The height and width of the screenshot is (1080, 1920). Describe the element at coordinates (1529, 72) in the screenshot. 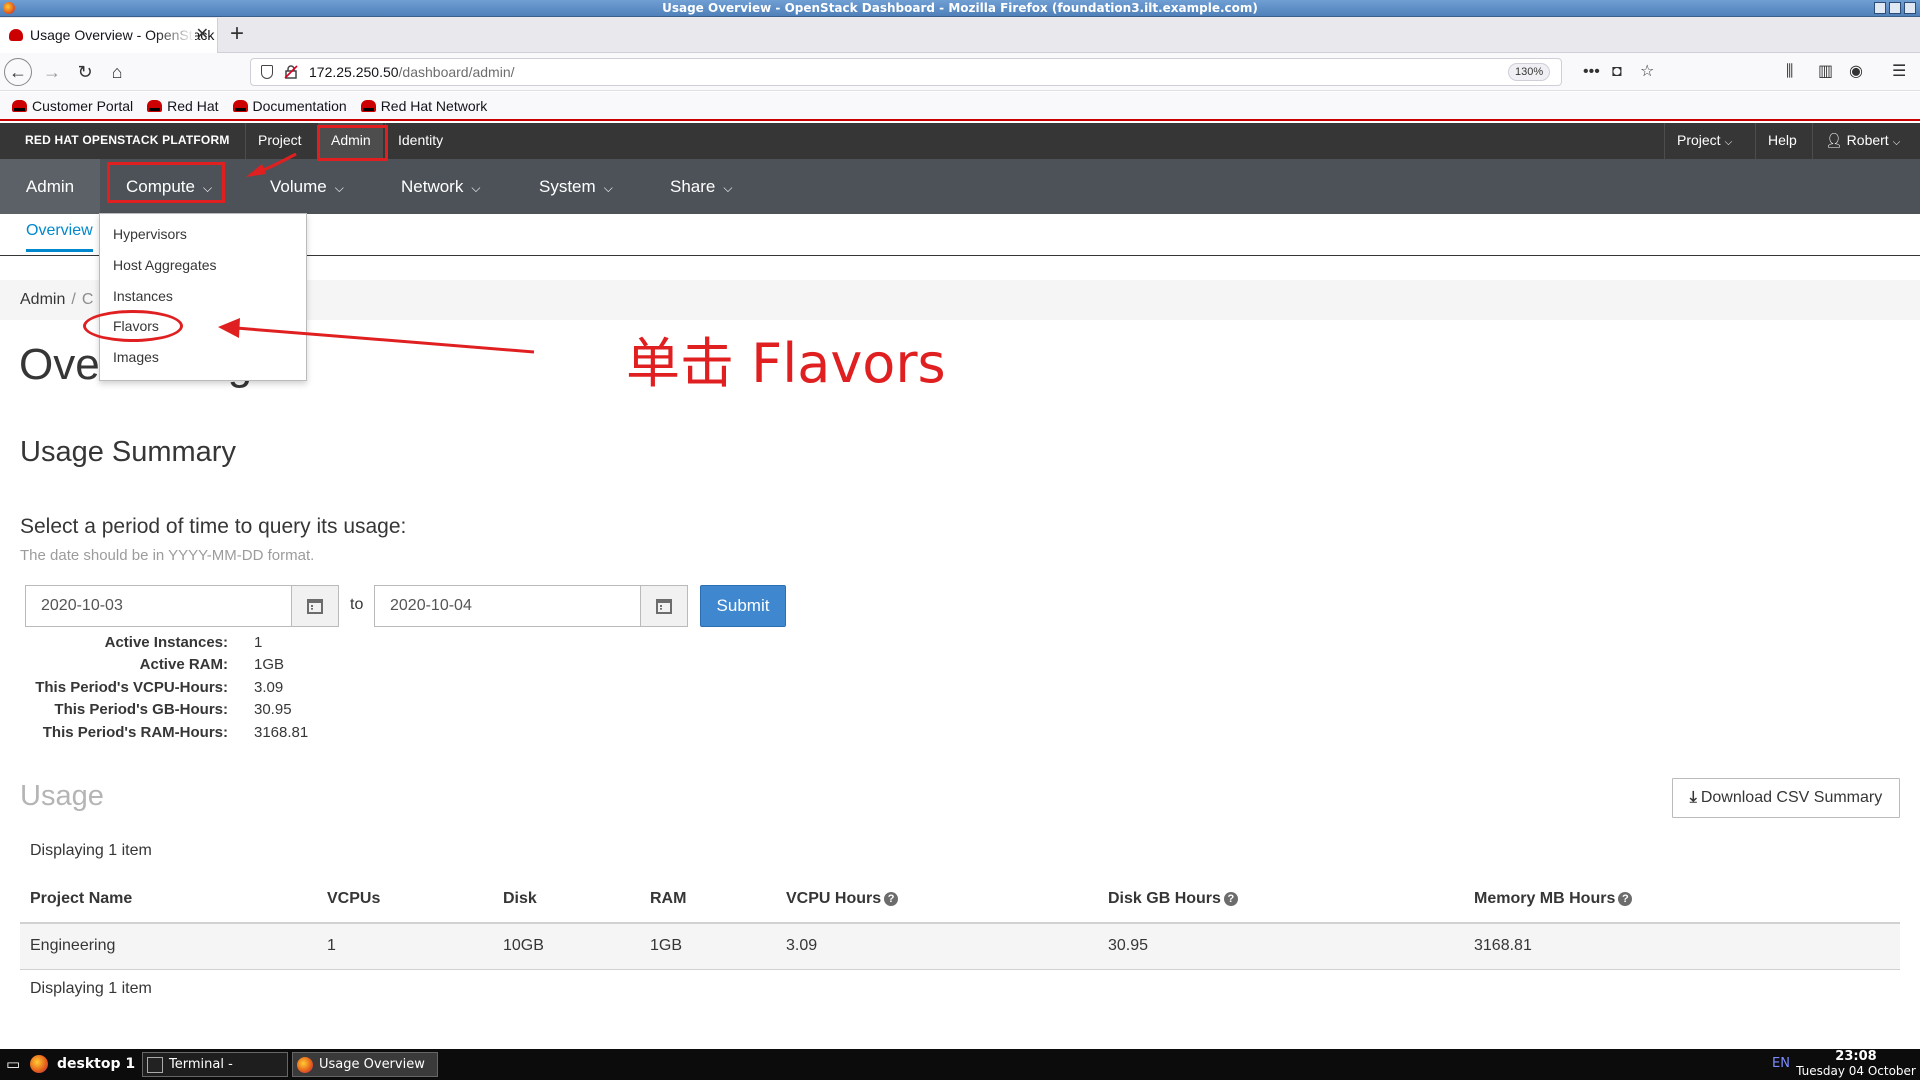

I see `zoom-indicator: 130%` at that location.